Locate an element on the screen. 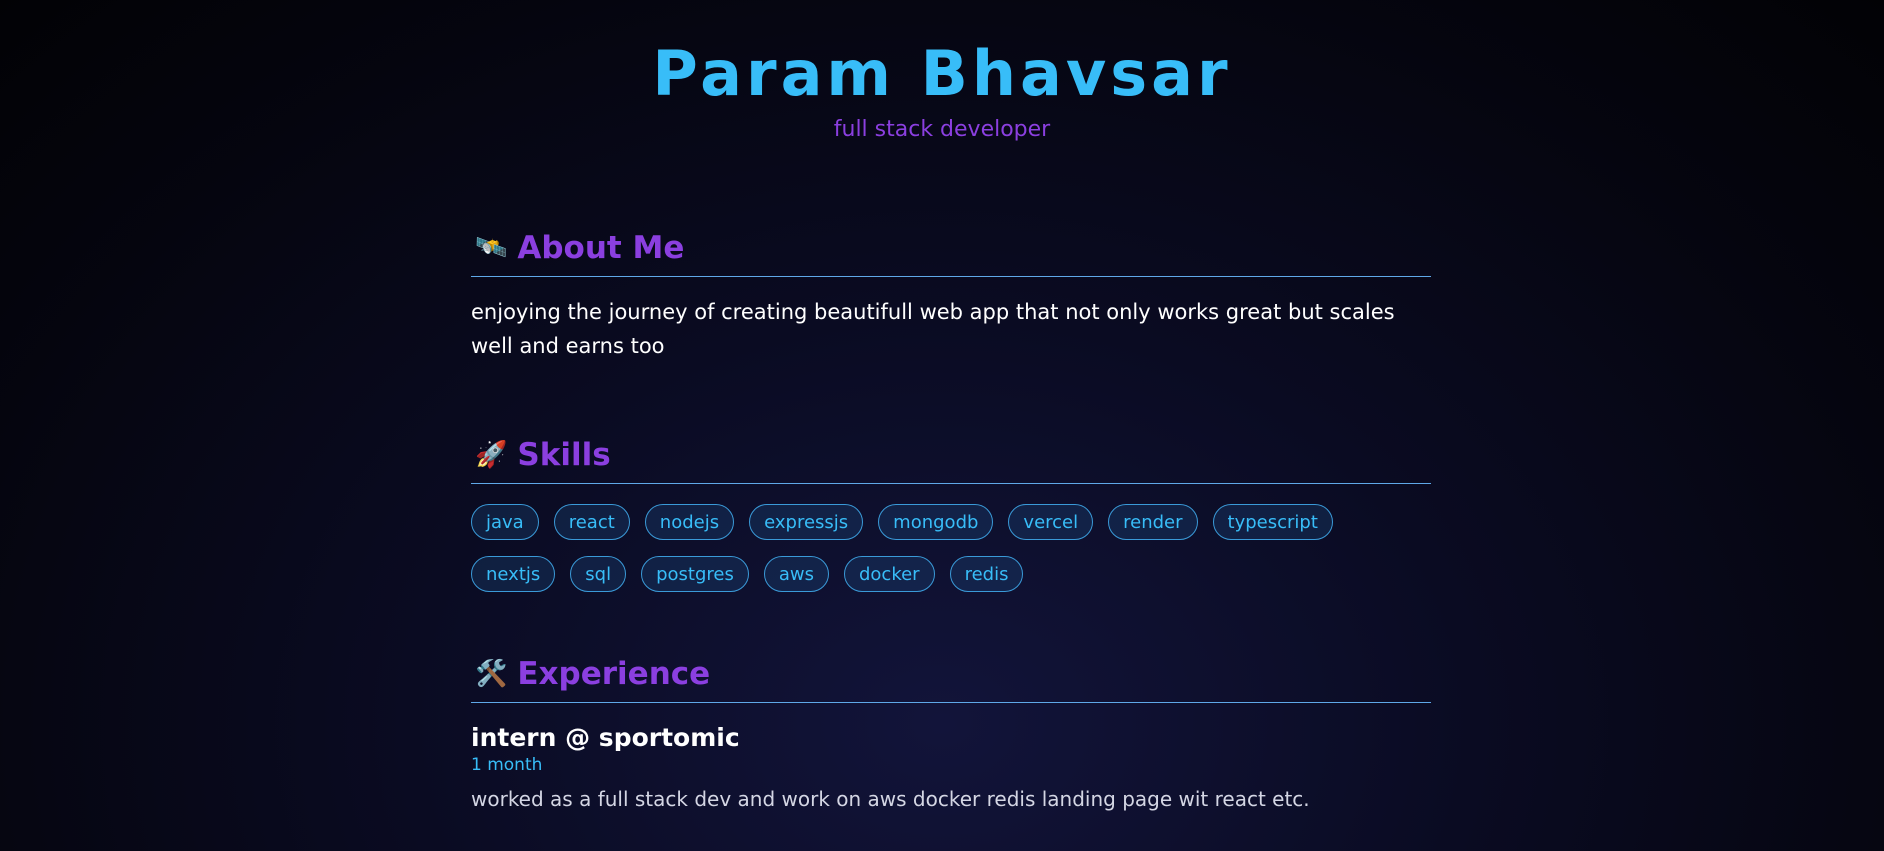 The image size is (1884, 851). section-title-text: Experience is located at coordinates (614, 674).